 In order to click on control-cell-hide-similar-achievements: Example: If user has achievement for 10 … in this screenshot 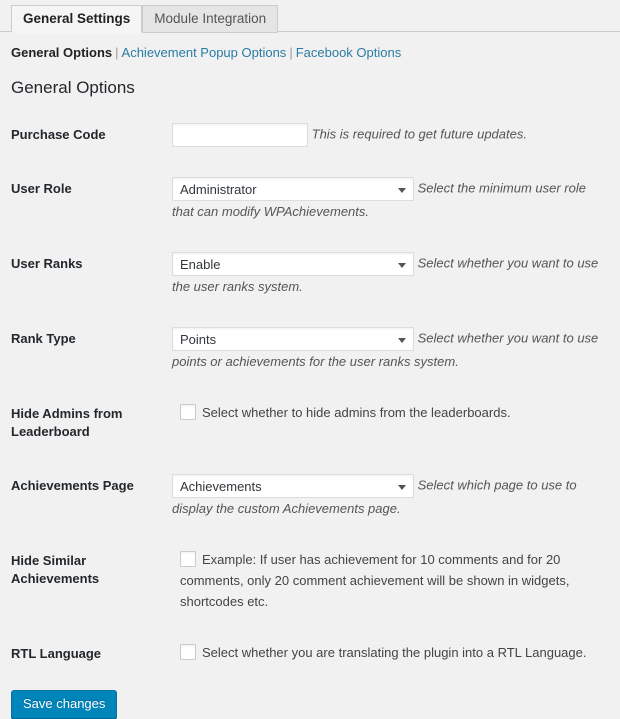, I will do `click(396, 580)`.